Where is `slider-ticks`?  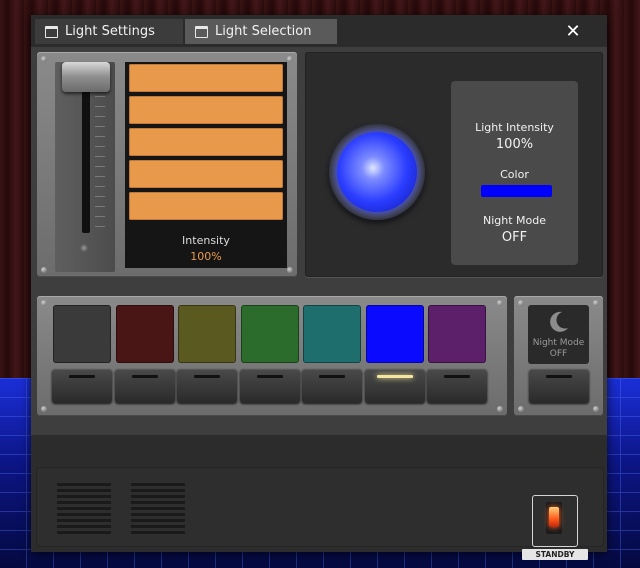
slider-ticks is located at coordinates (100, 166).